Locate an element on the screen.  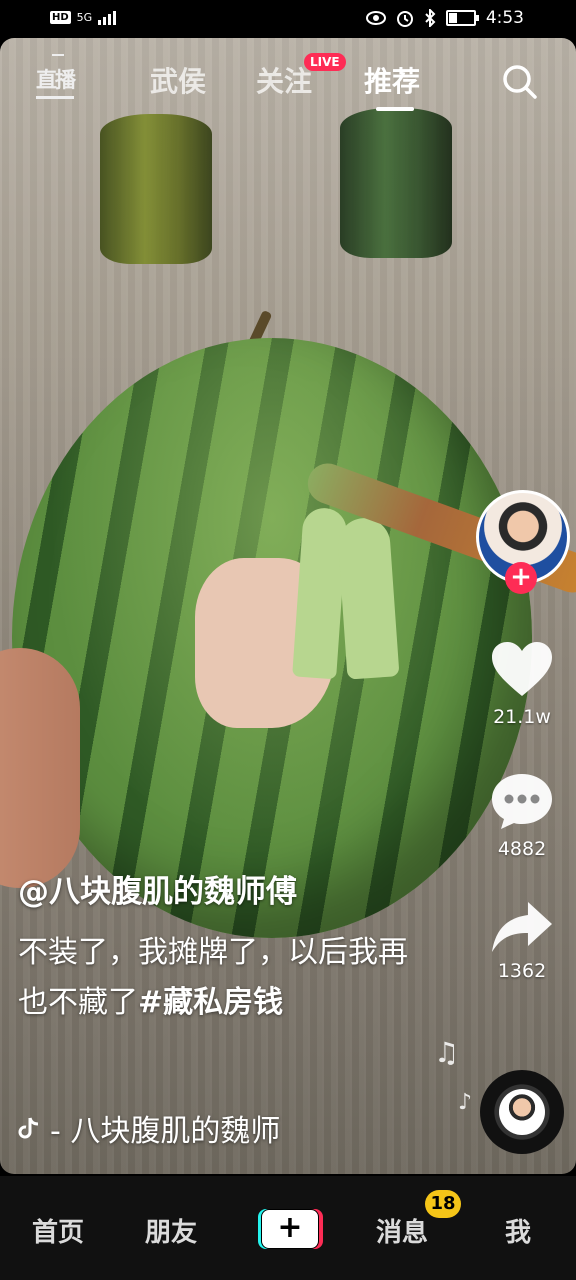
music-disc is located at coordinates (522, 1112).